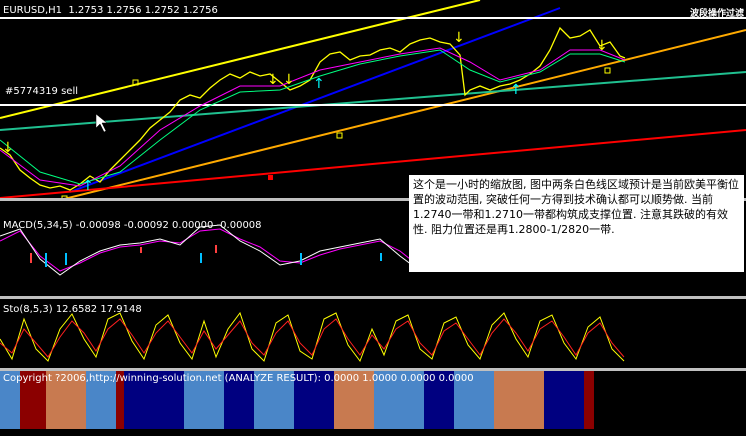 The image size is (746, 436). What do you see at coordinates (101, 123) in the screenshot?
I see `mouse-cursor-icon` at bounding box center [101, 123].